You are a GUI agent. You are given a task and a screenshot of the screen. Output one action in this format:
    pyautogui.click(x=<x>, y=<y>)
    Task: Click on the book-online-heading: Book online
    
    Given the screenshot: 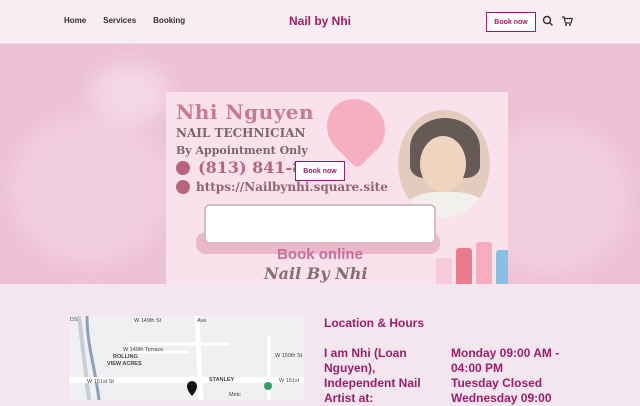 What is the action you would take?
    pyautogui.click(x=320, y=254)
    